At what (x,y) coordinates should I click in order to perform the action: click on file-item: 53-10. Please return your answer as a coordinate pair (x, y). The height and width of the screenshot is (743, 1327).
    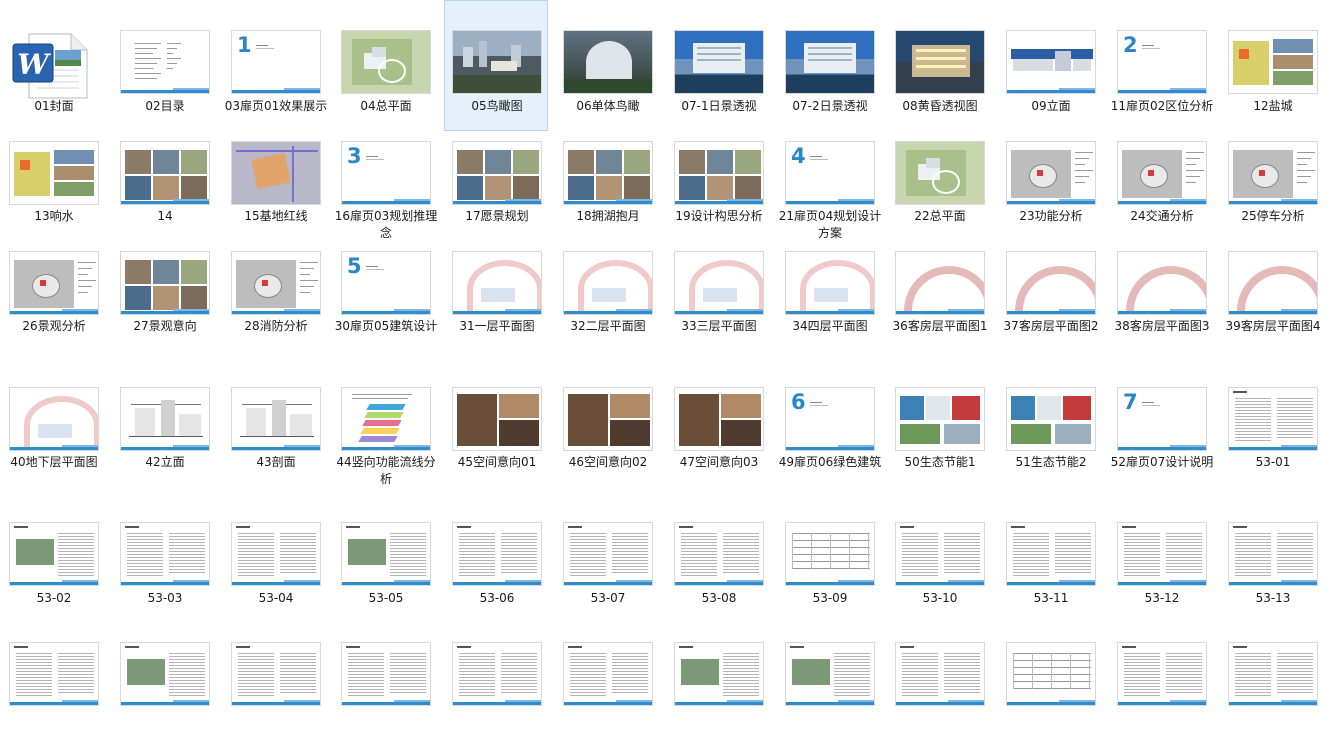
    Looking at the image, I should click on (939, 570).